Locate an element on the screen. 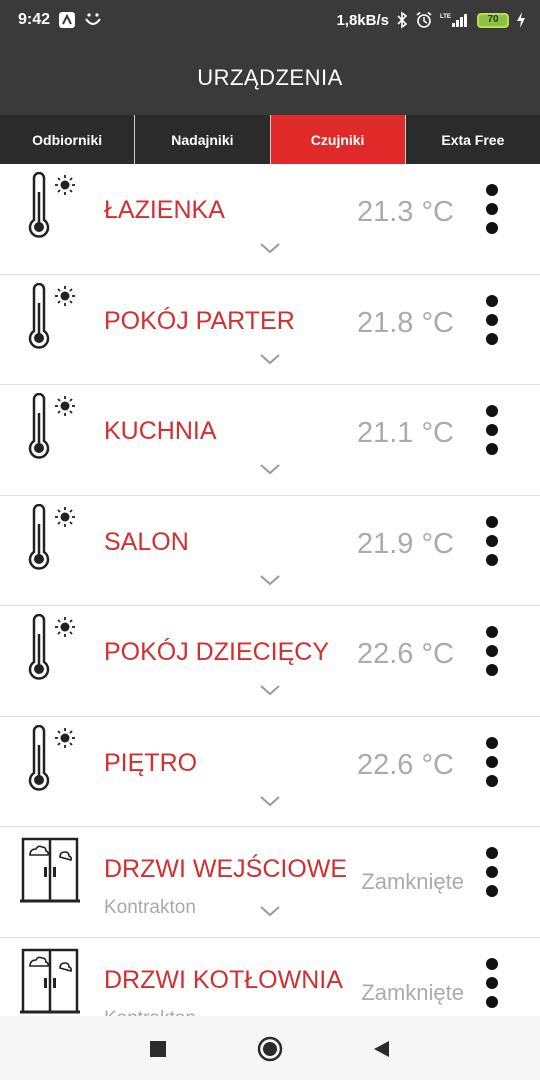 This screenshot has width=540, height=1080. charging-icon is located at coordinates (521, 20).